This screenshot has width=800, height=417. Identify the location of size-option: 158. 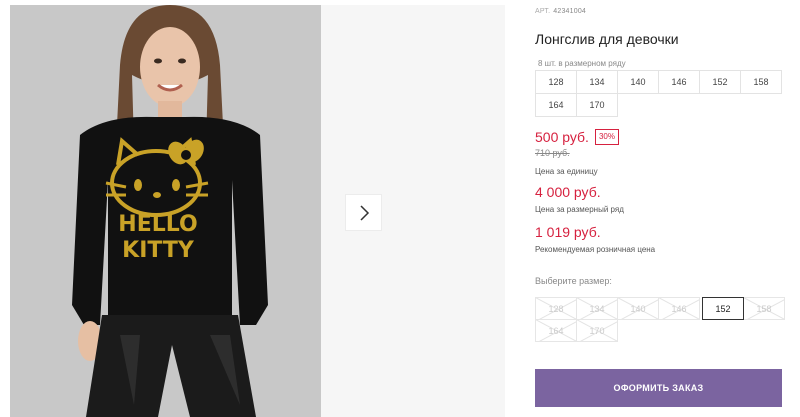
(764, 308).